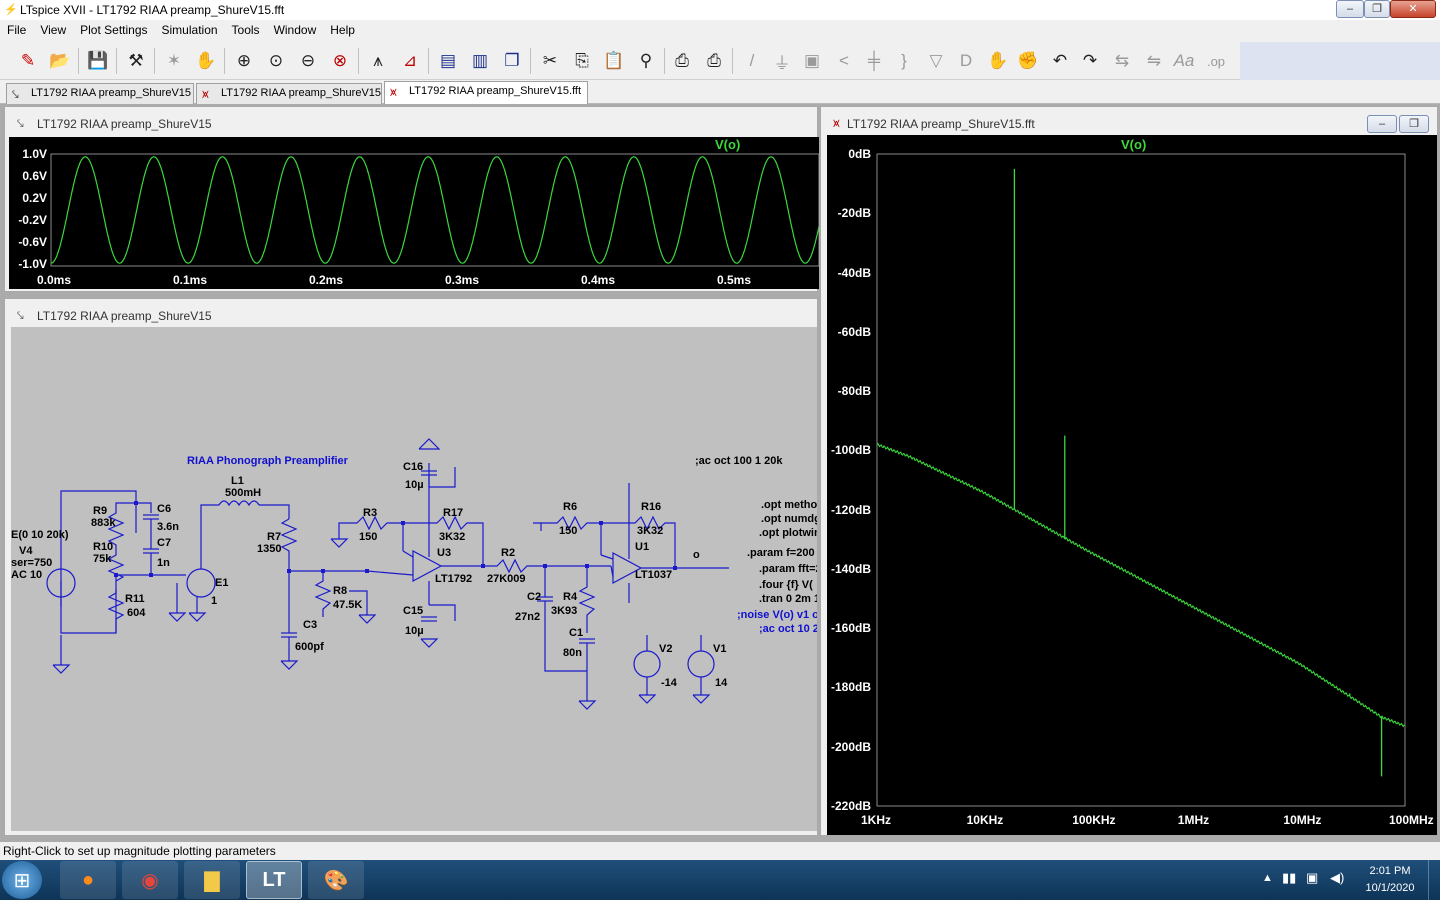 The image size is (1440, 900). What do you see at coordinates (714, 61) in the screenshot?
I see `print-preview-icon: ⎙` at bounding box center [714, 61].